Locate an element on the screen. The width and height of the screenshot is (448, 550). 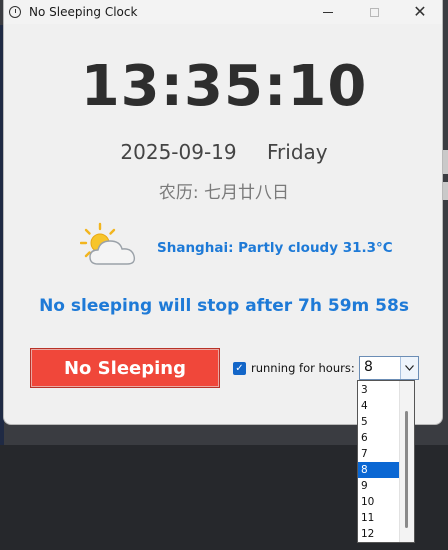
hours-option: 12 is located at coordinates (378, 534).